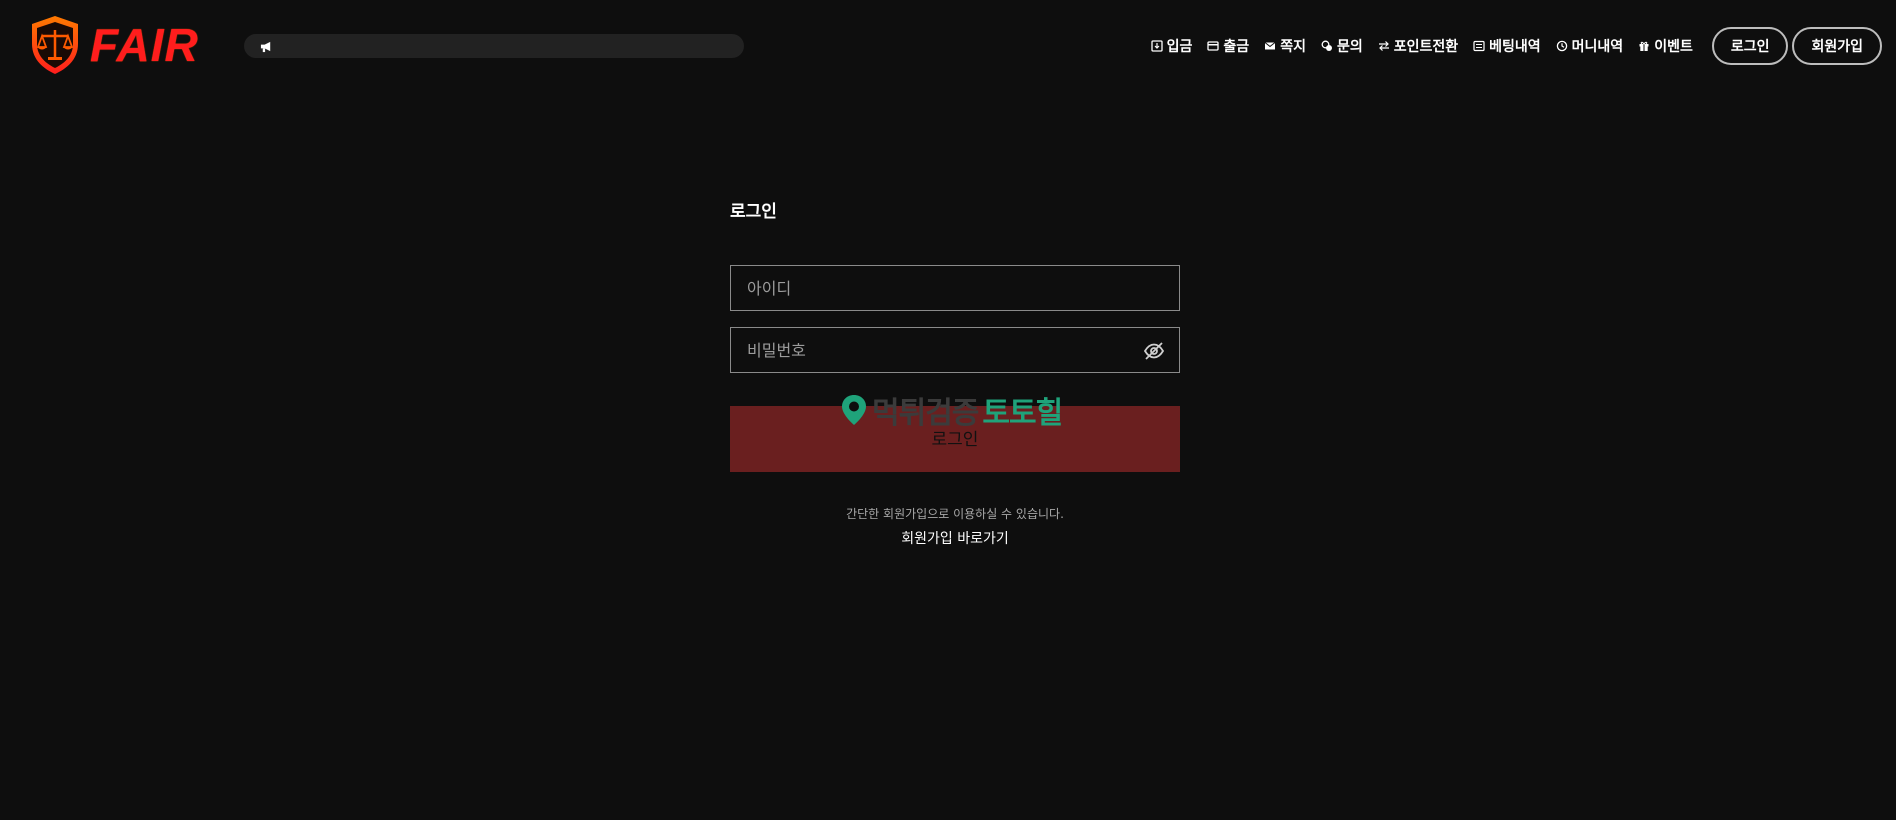 Image resolution: width=1896 pixels, height=820 pixels. I want to click on login-title: 로그인, so click(753, 212).